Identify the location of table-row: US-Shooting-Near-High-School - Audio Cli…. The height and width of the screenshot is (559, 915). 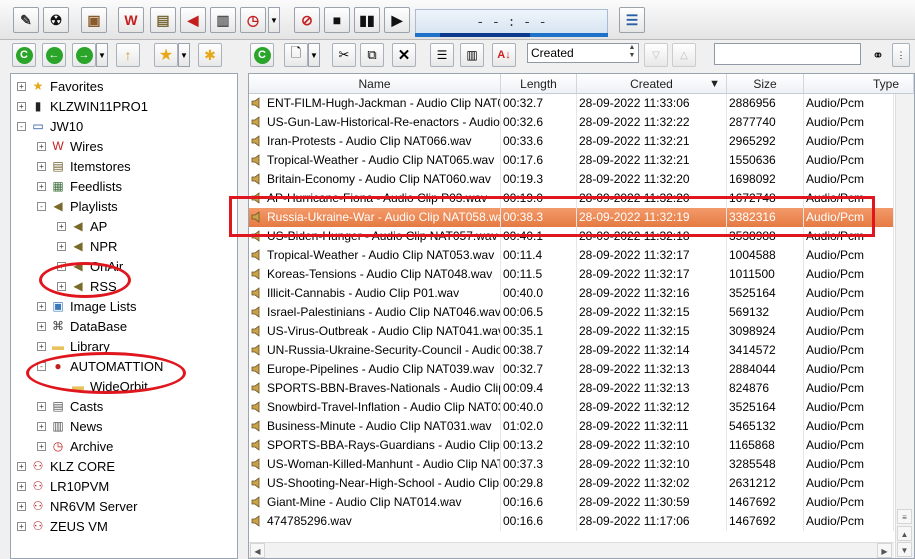
(571, 483).